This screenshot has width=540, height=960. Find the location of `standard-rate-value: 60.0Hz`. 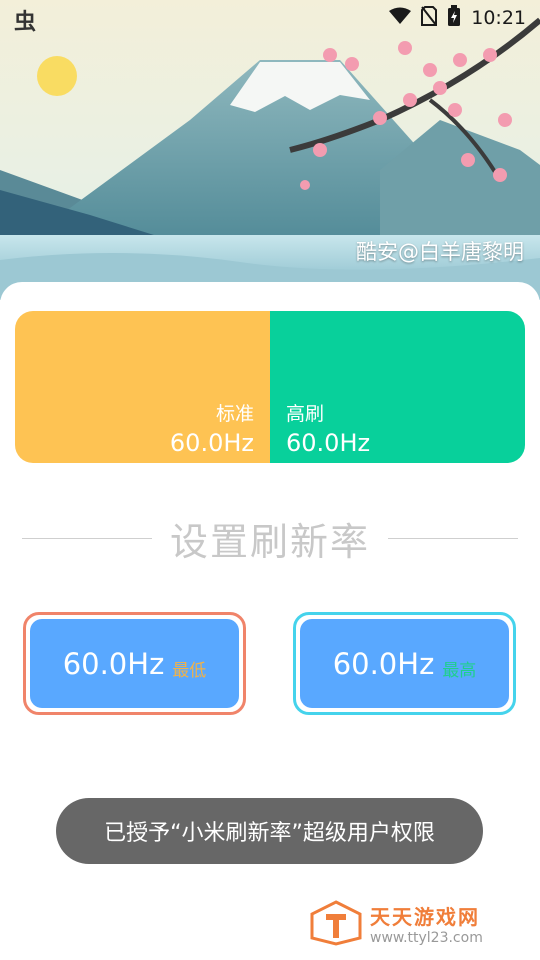

standard-rate-value: 60.0Hz is located at coordinates (211, 443).